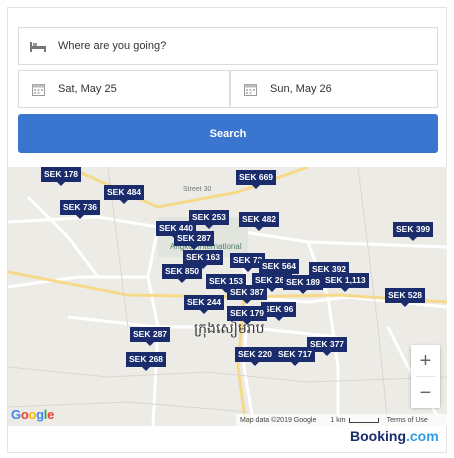  What do you see at coordinates (197, 189) in the screenshot?
I see `street-label: Street 30` at bounding box center [197, 189].